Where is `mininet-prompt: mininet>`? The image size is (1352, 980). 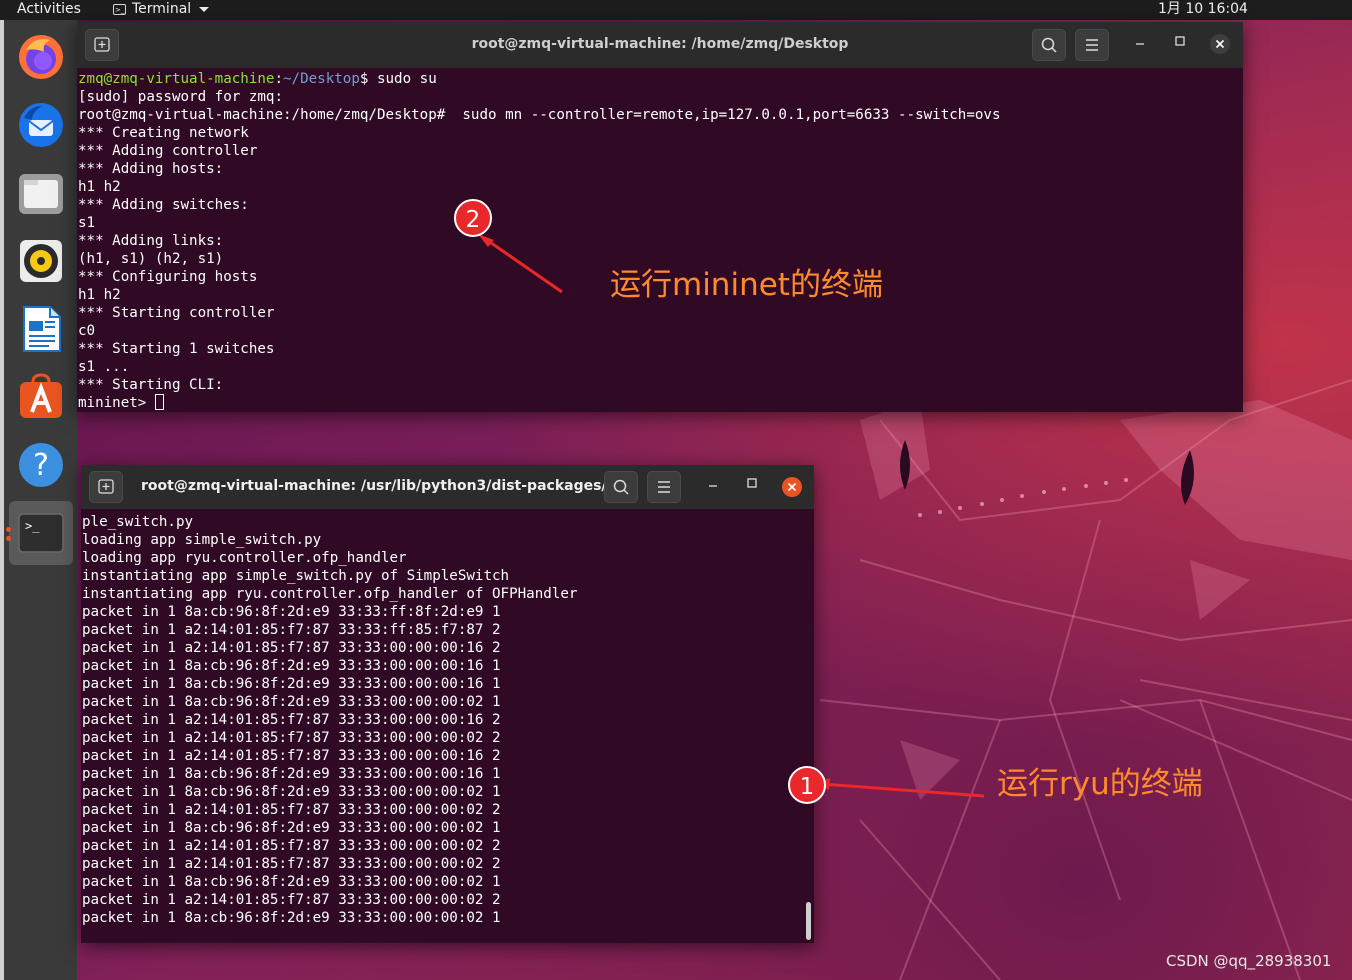 mininet-prompt: mininet> is located at coordinates (116, 403).